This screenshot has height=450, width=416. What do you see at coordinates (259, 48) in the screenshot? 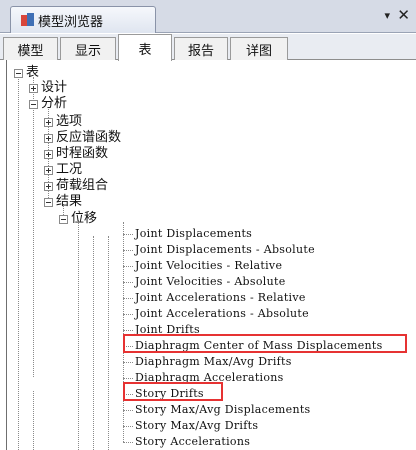
I see `tab-details: 详图` at bounding box center [259, 48].